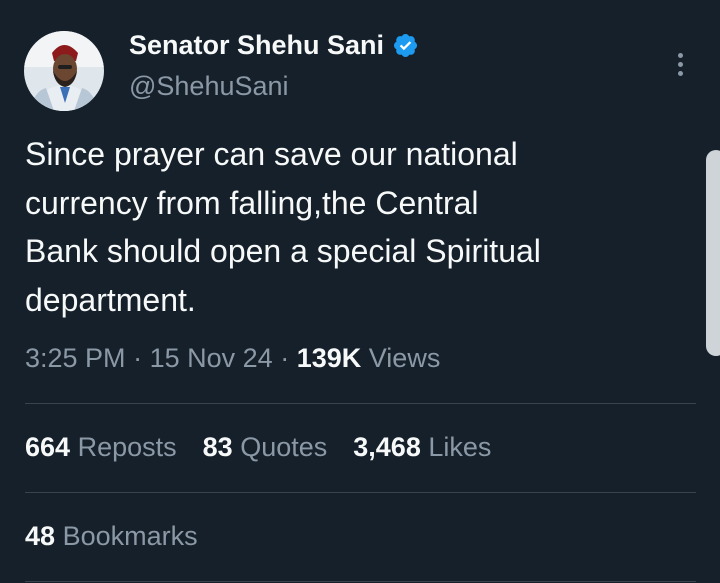  I want to click on bookmarks-count: 48, so click(40, 536).